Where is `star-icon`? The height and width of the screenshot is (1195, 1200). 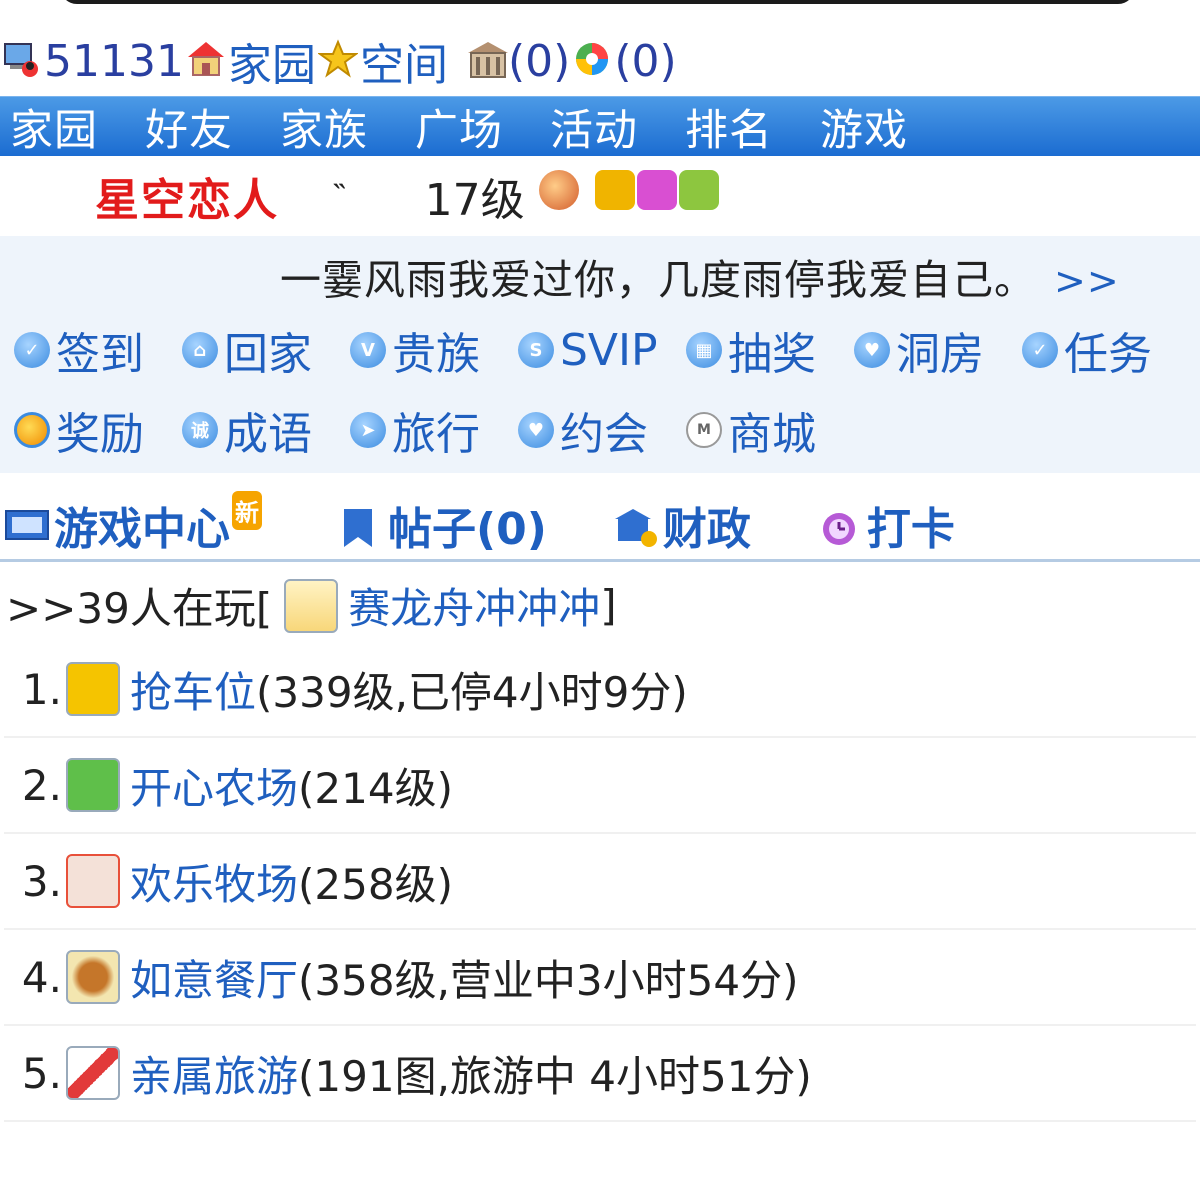
star-icon is located at coordinates (338, 59).